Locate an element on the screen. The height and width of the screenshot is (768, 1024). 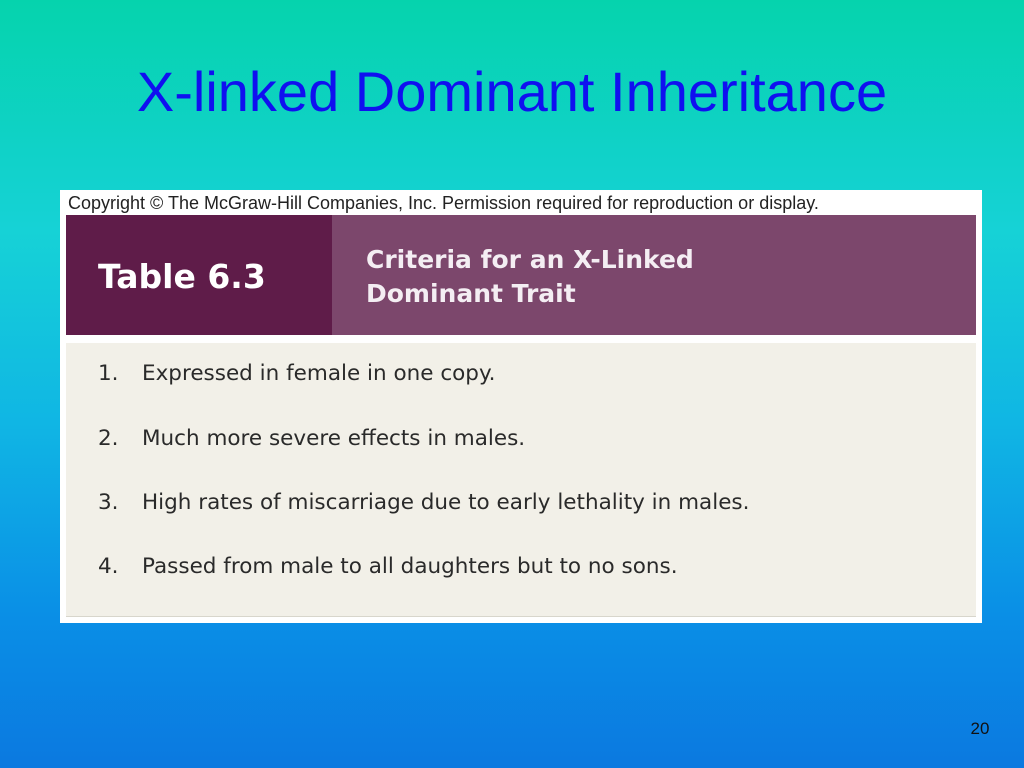
slide-number: 20 is located at coordinates (980, 728).